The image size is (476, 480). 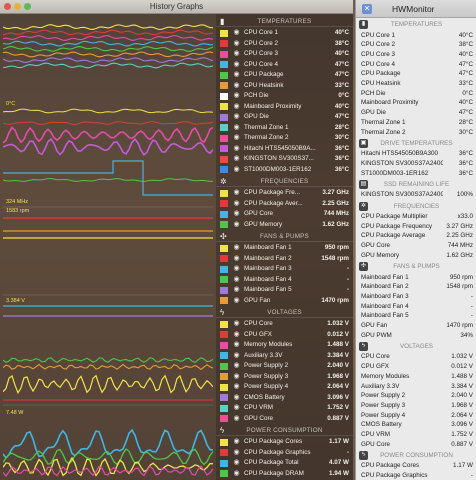 What do you see at coordinates (284, 463) in the screenshot?
I see `history-sensor-row: ◉ CPU Package Total 4.07 W` at bounding box center [284, 463].